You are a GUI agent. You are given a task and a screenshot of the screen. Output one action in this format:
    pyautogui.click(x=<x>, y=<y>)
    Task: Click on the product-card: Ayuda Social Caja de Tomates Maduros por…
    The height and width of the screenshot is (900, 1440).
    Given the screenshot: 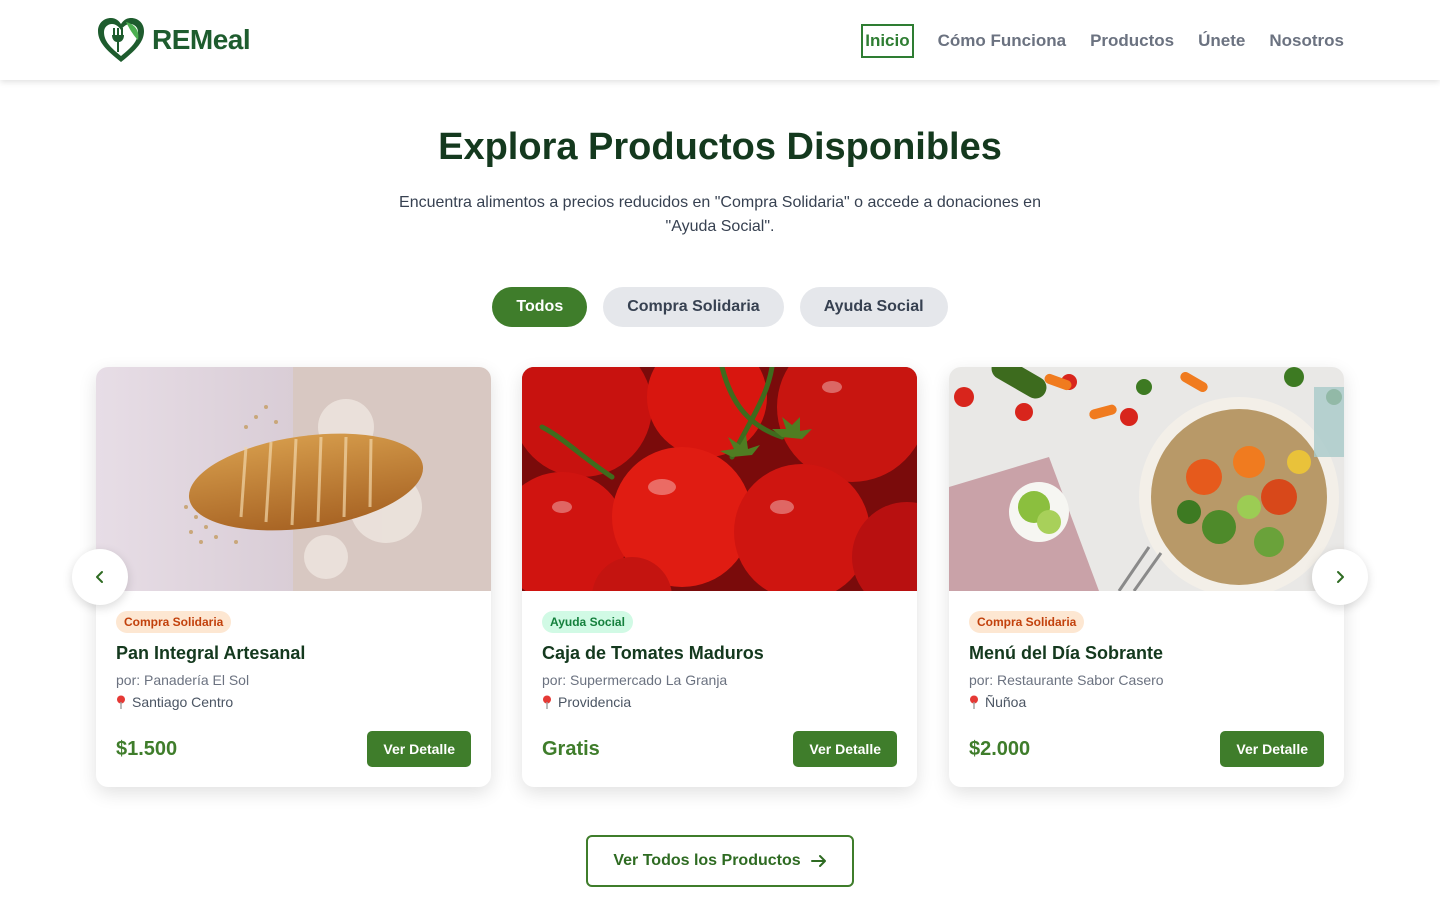 What is the action you would take?
    pyautogui.click(x=719, y=577)
    